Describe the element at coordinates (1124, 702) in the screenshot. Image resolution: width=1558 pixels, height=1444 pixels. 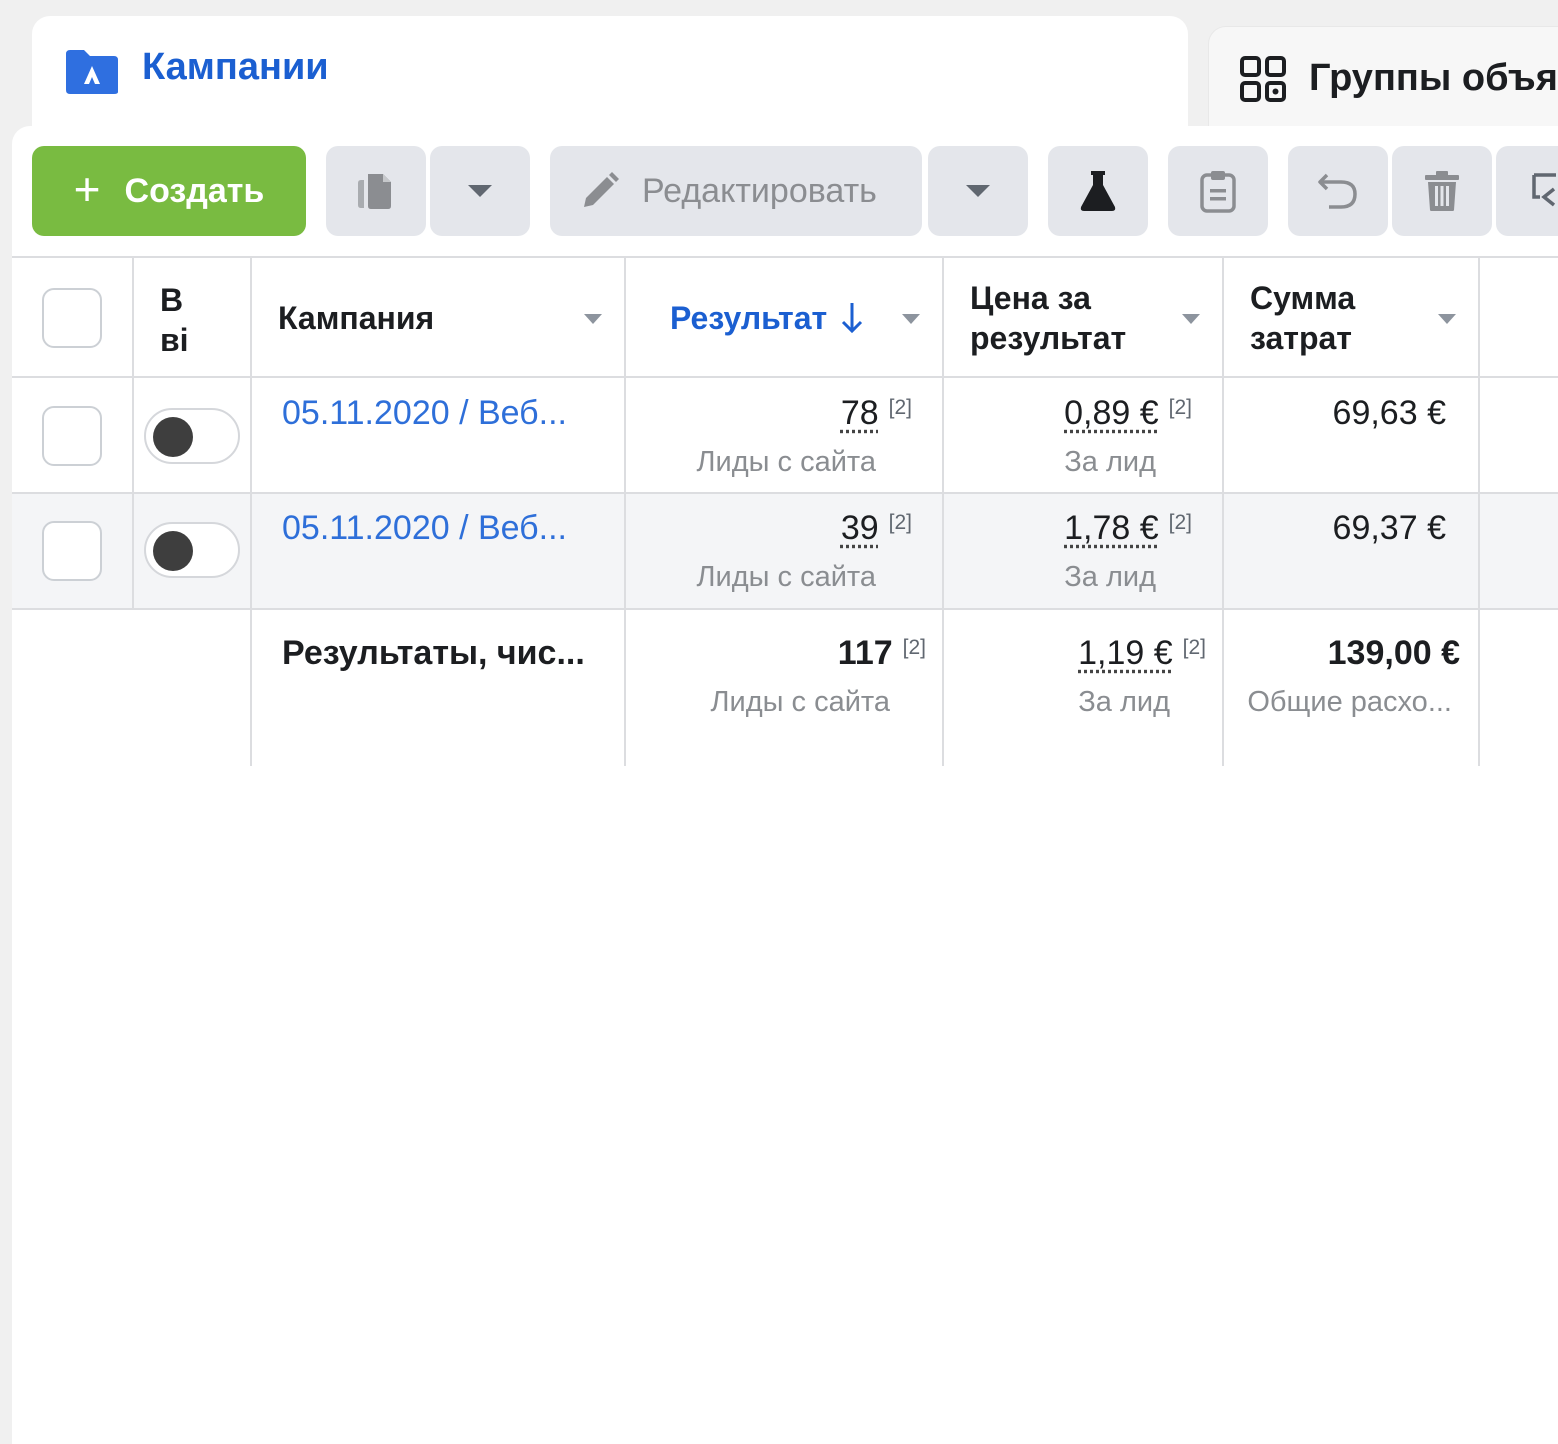
I see `totals-cost-type: За лид` at that location.